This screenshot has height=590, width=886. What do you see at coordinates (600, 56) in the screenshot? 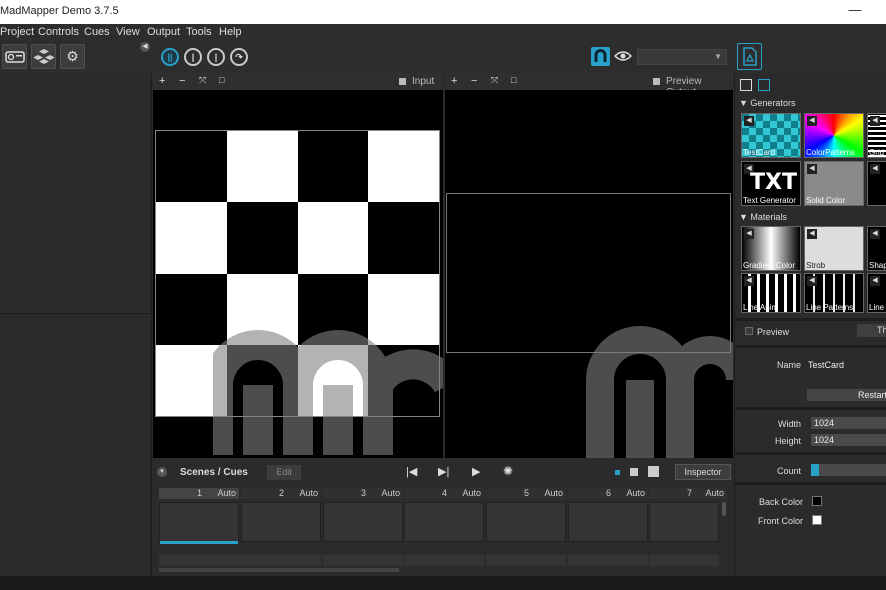
I see `madmapper-logo-icon` at bounding box center [600, 56].